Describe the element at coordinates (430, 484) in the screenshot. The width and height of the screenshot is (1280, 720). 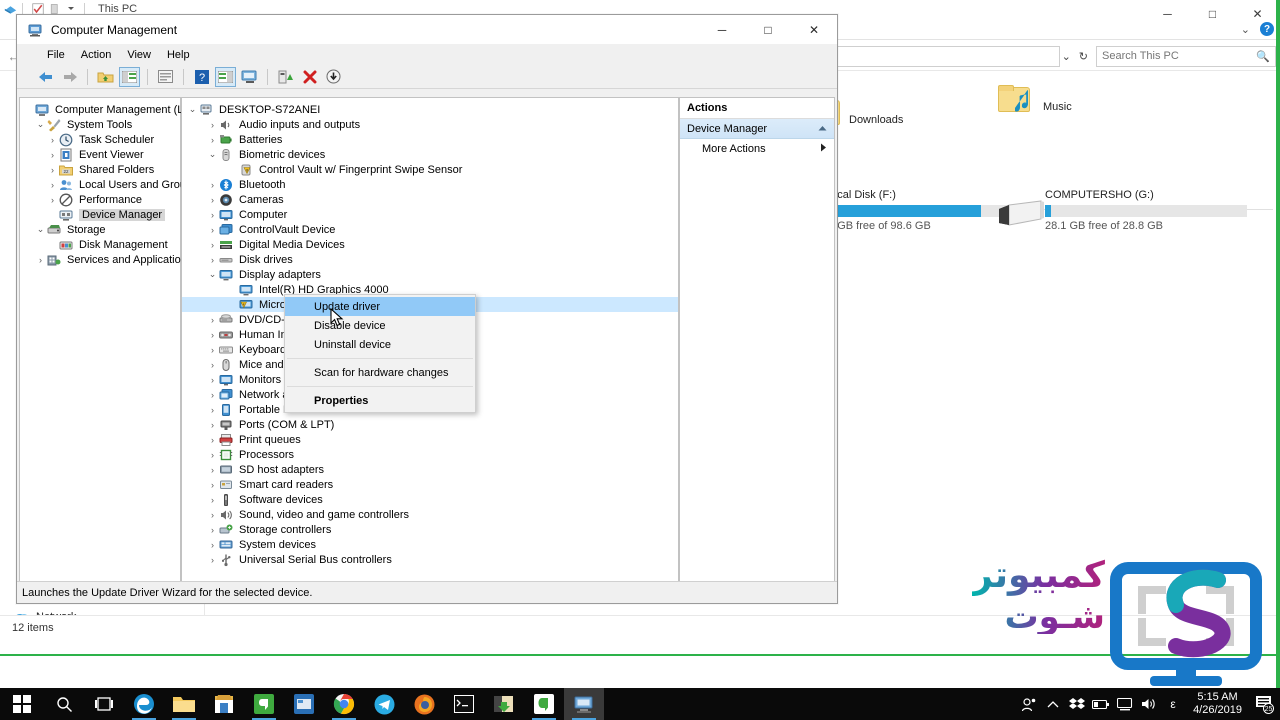
I see `tree-item: › Smart card readers` at that location.